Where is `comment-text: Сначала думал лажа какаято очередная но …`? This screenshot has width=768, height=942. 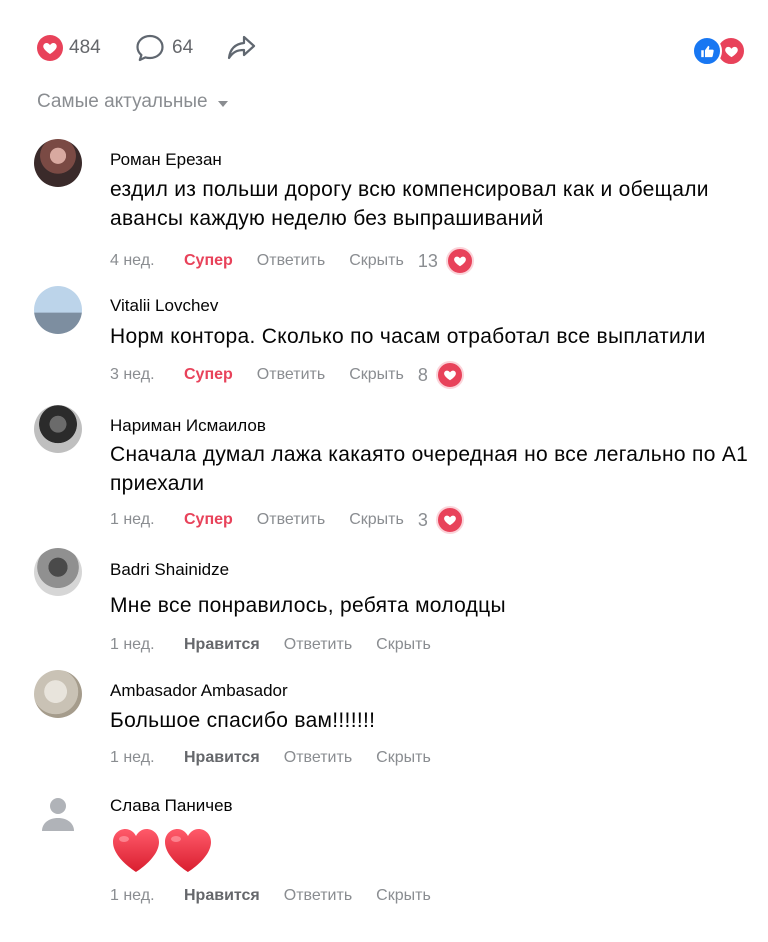
comment-text: Сначала думал лажа какаято очередная но … is located at coordinates (429, 469).